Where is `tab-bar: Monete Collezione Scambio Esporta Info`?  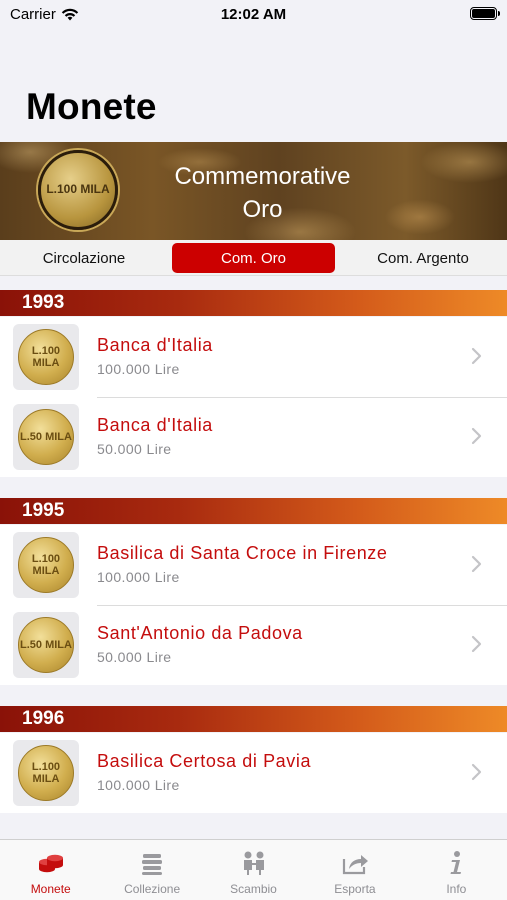
tab-bar: Monete Collezione Scambio Esporta Info is located at coordinates (253, 869).